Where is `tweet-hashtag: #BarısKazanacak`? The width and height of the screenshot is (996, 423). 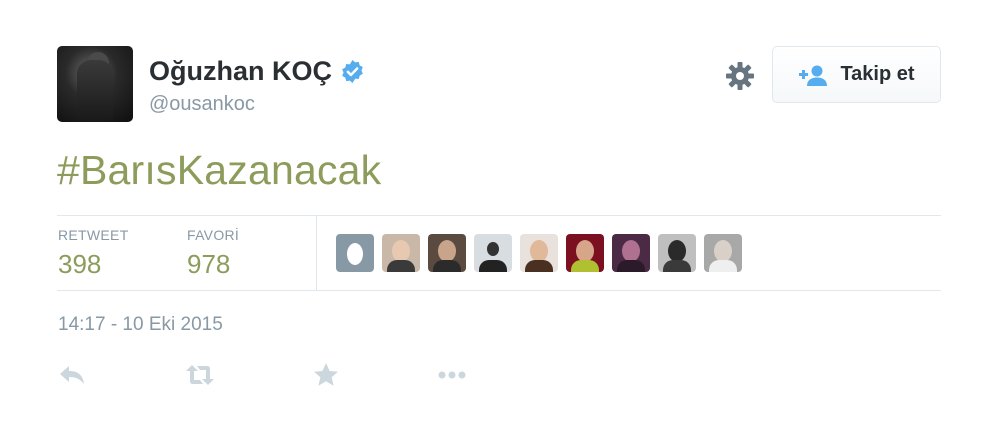 tweet-hashtag: #BarısKazanacak is located at coordinates (219, 170).